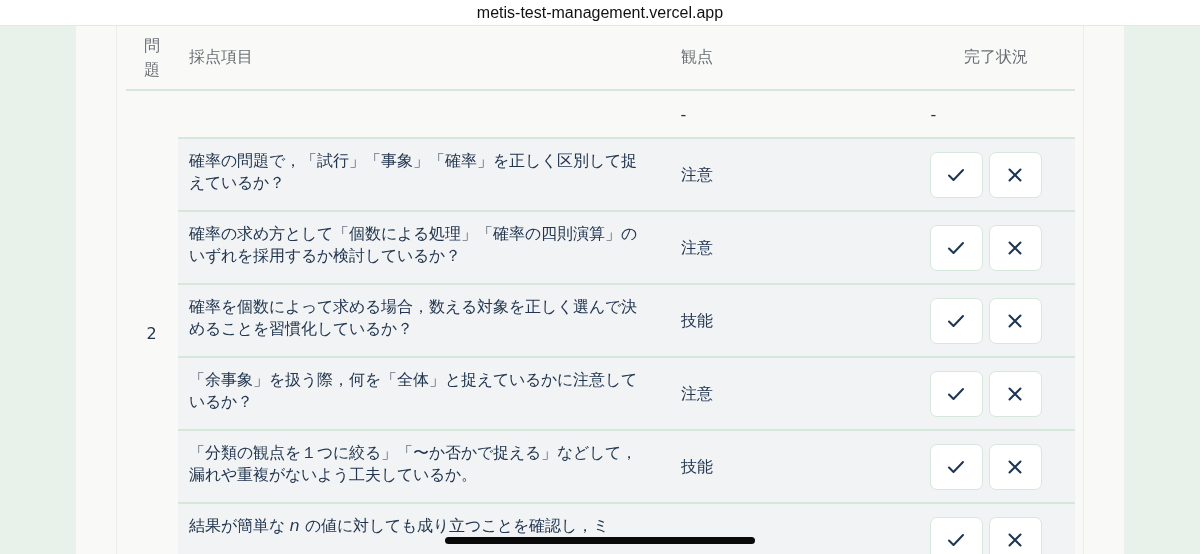 This screenshot has height=554, width=1200. Describe the element at coordinates (151, 333) in the screenshot. I see `question-number: 2` at that location.